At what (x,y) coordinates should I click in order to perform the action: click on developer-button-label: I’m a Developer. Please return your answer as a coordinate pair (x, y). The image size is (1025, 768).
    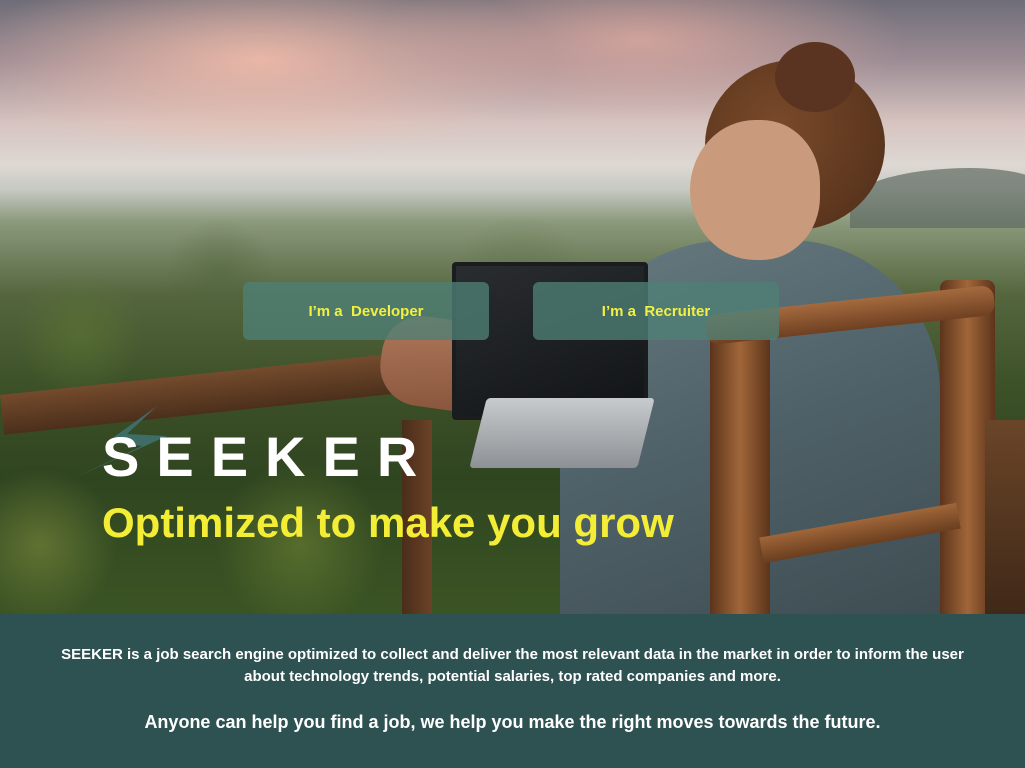
    Looking at the image, I should click on (366, 311).